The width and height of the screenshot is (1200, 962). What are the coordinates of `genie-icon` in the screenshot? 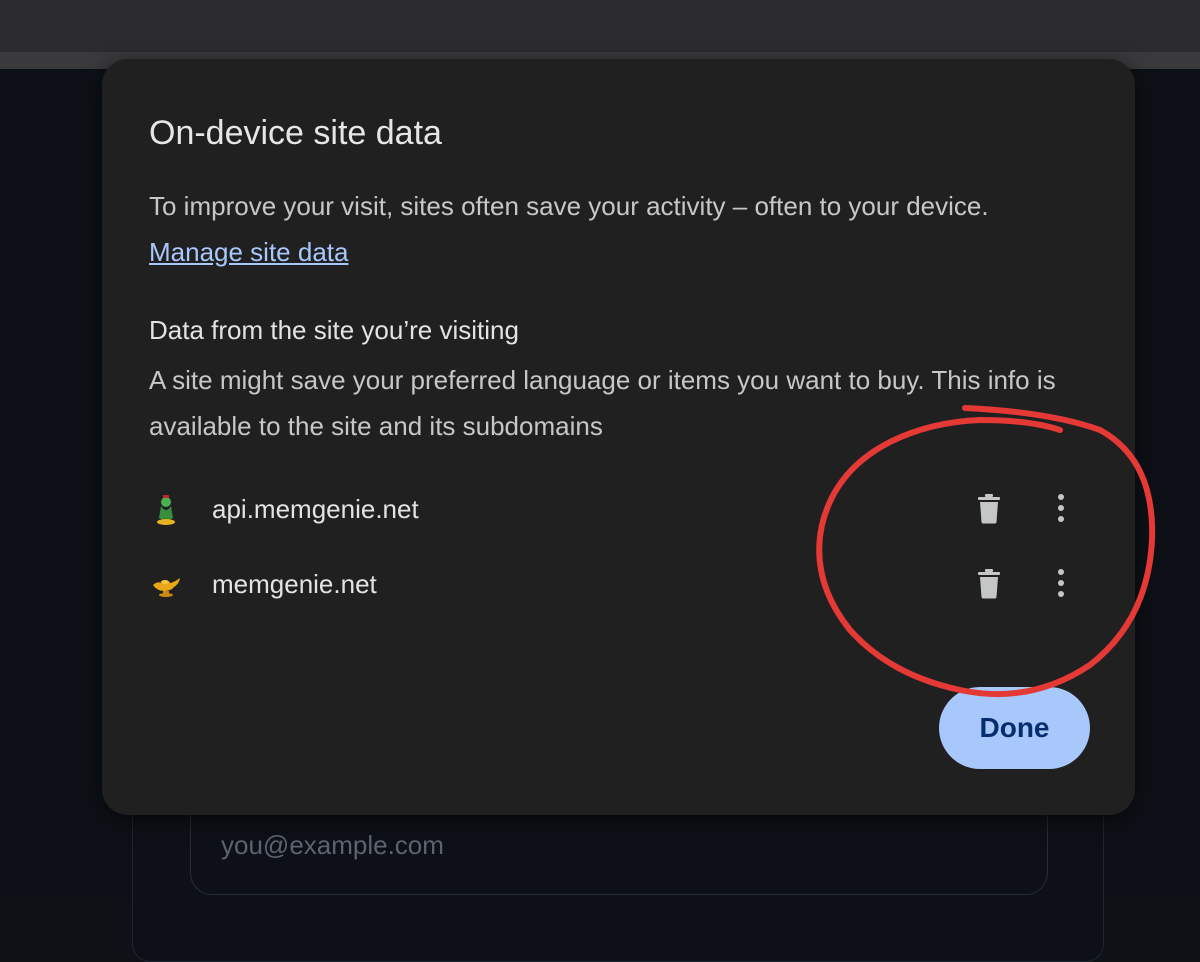 It's located at (166, 509).